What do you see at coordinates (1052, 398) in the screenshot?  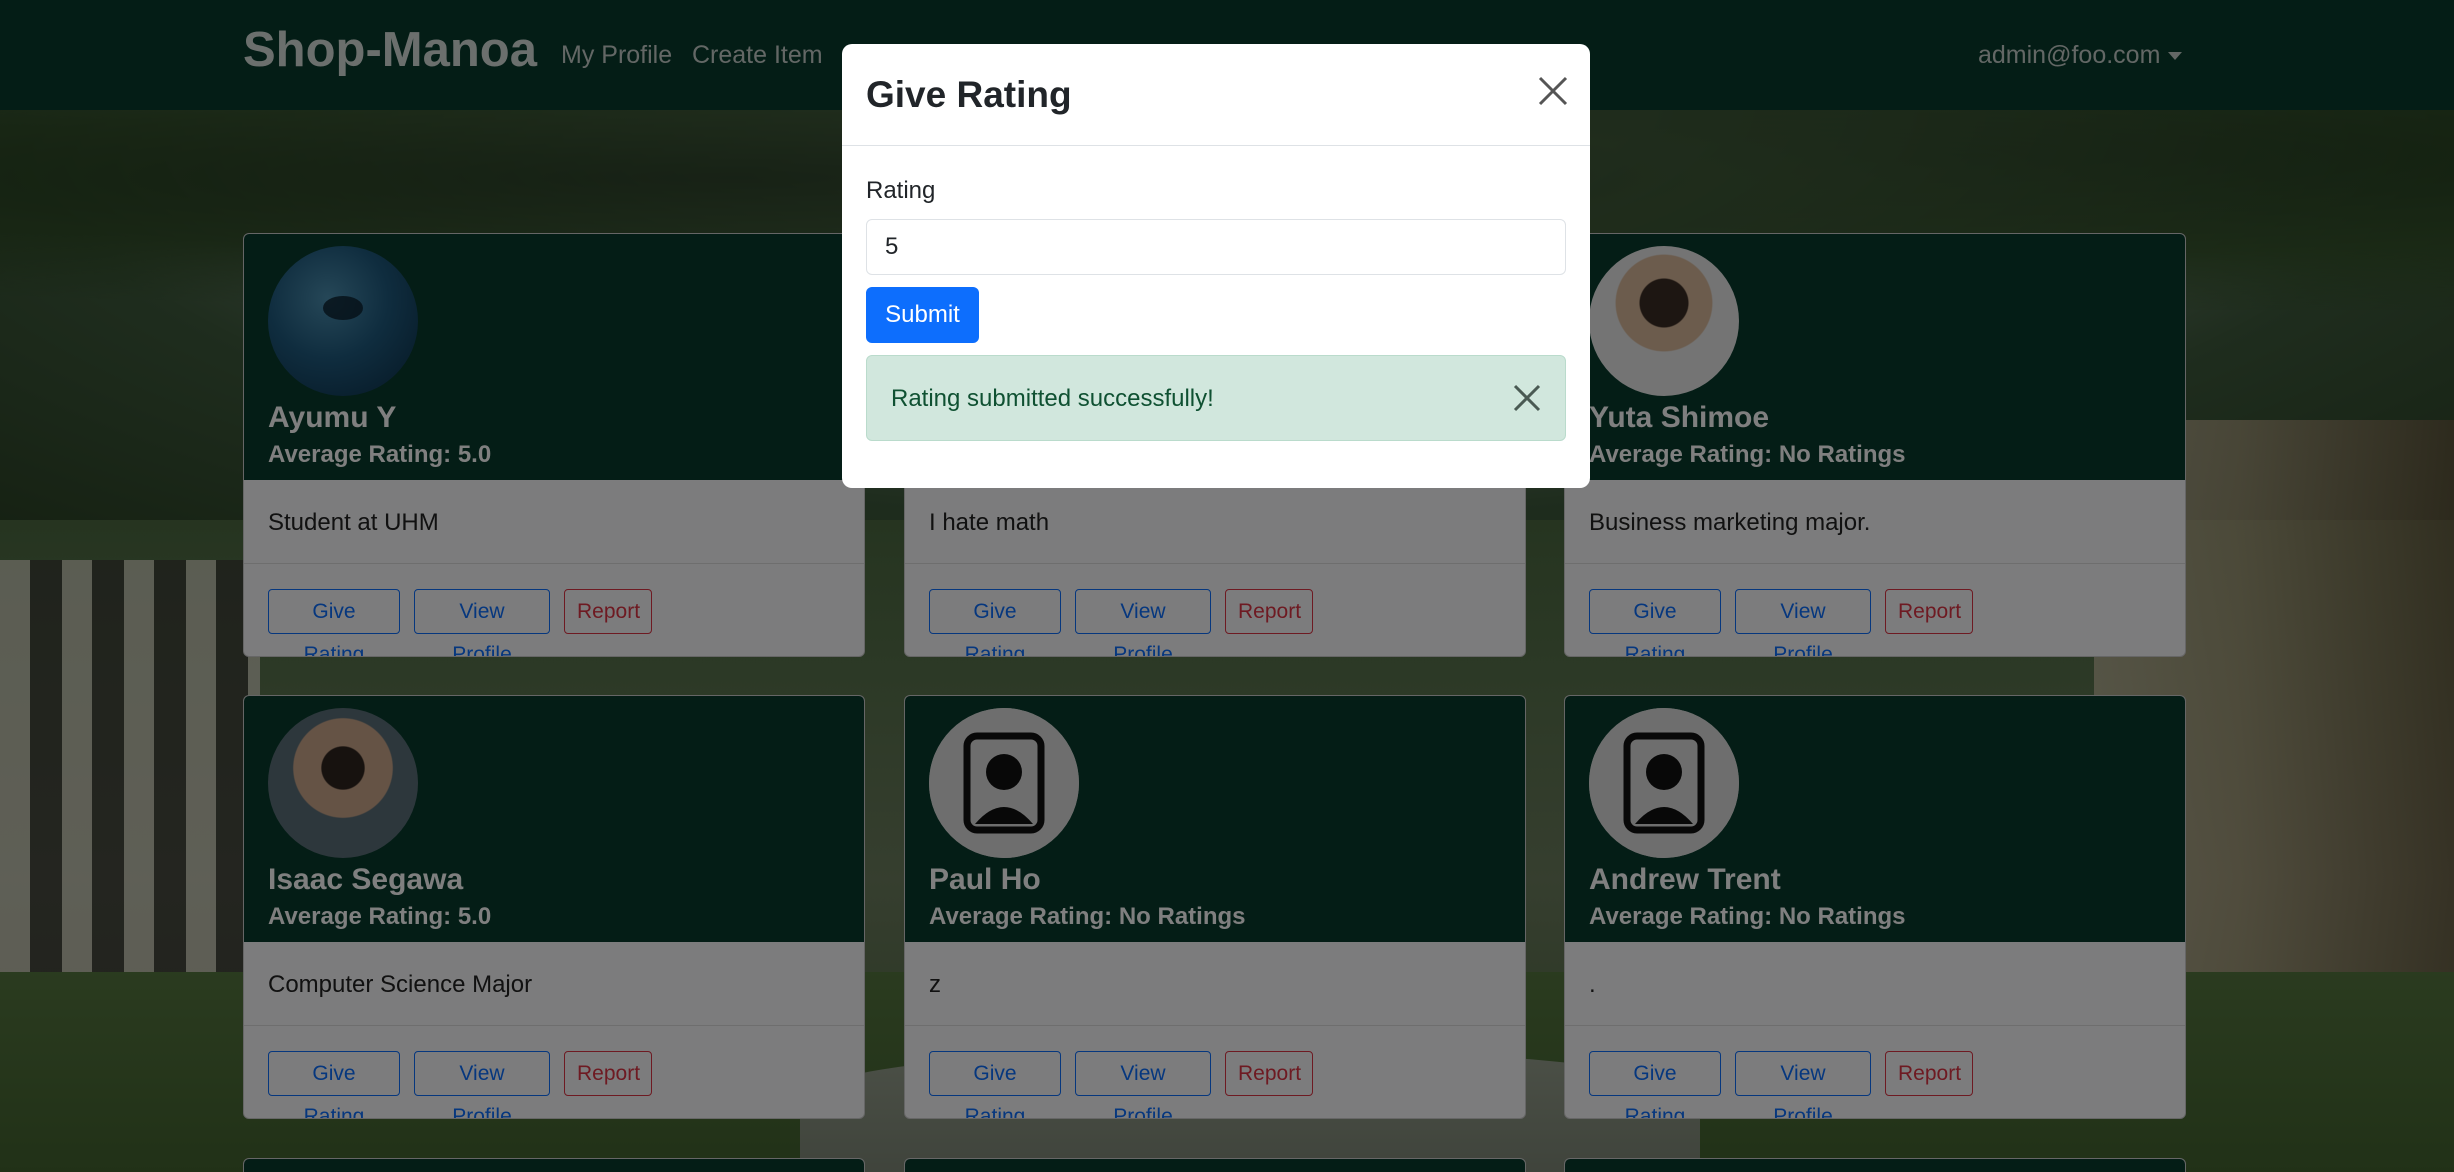 I see `alert-message: Rating submitted successfully!` at bounding box center [1052, 398].